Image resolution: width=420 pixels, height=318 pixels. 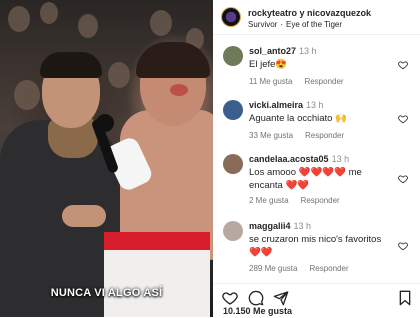 What do you see at coordinates (405, 298) in the screenshot?
I see `bookmark-icon` at bounding box center [405, 298].